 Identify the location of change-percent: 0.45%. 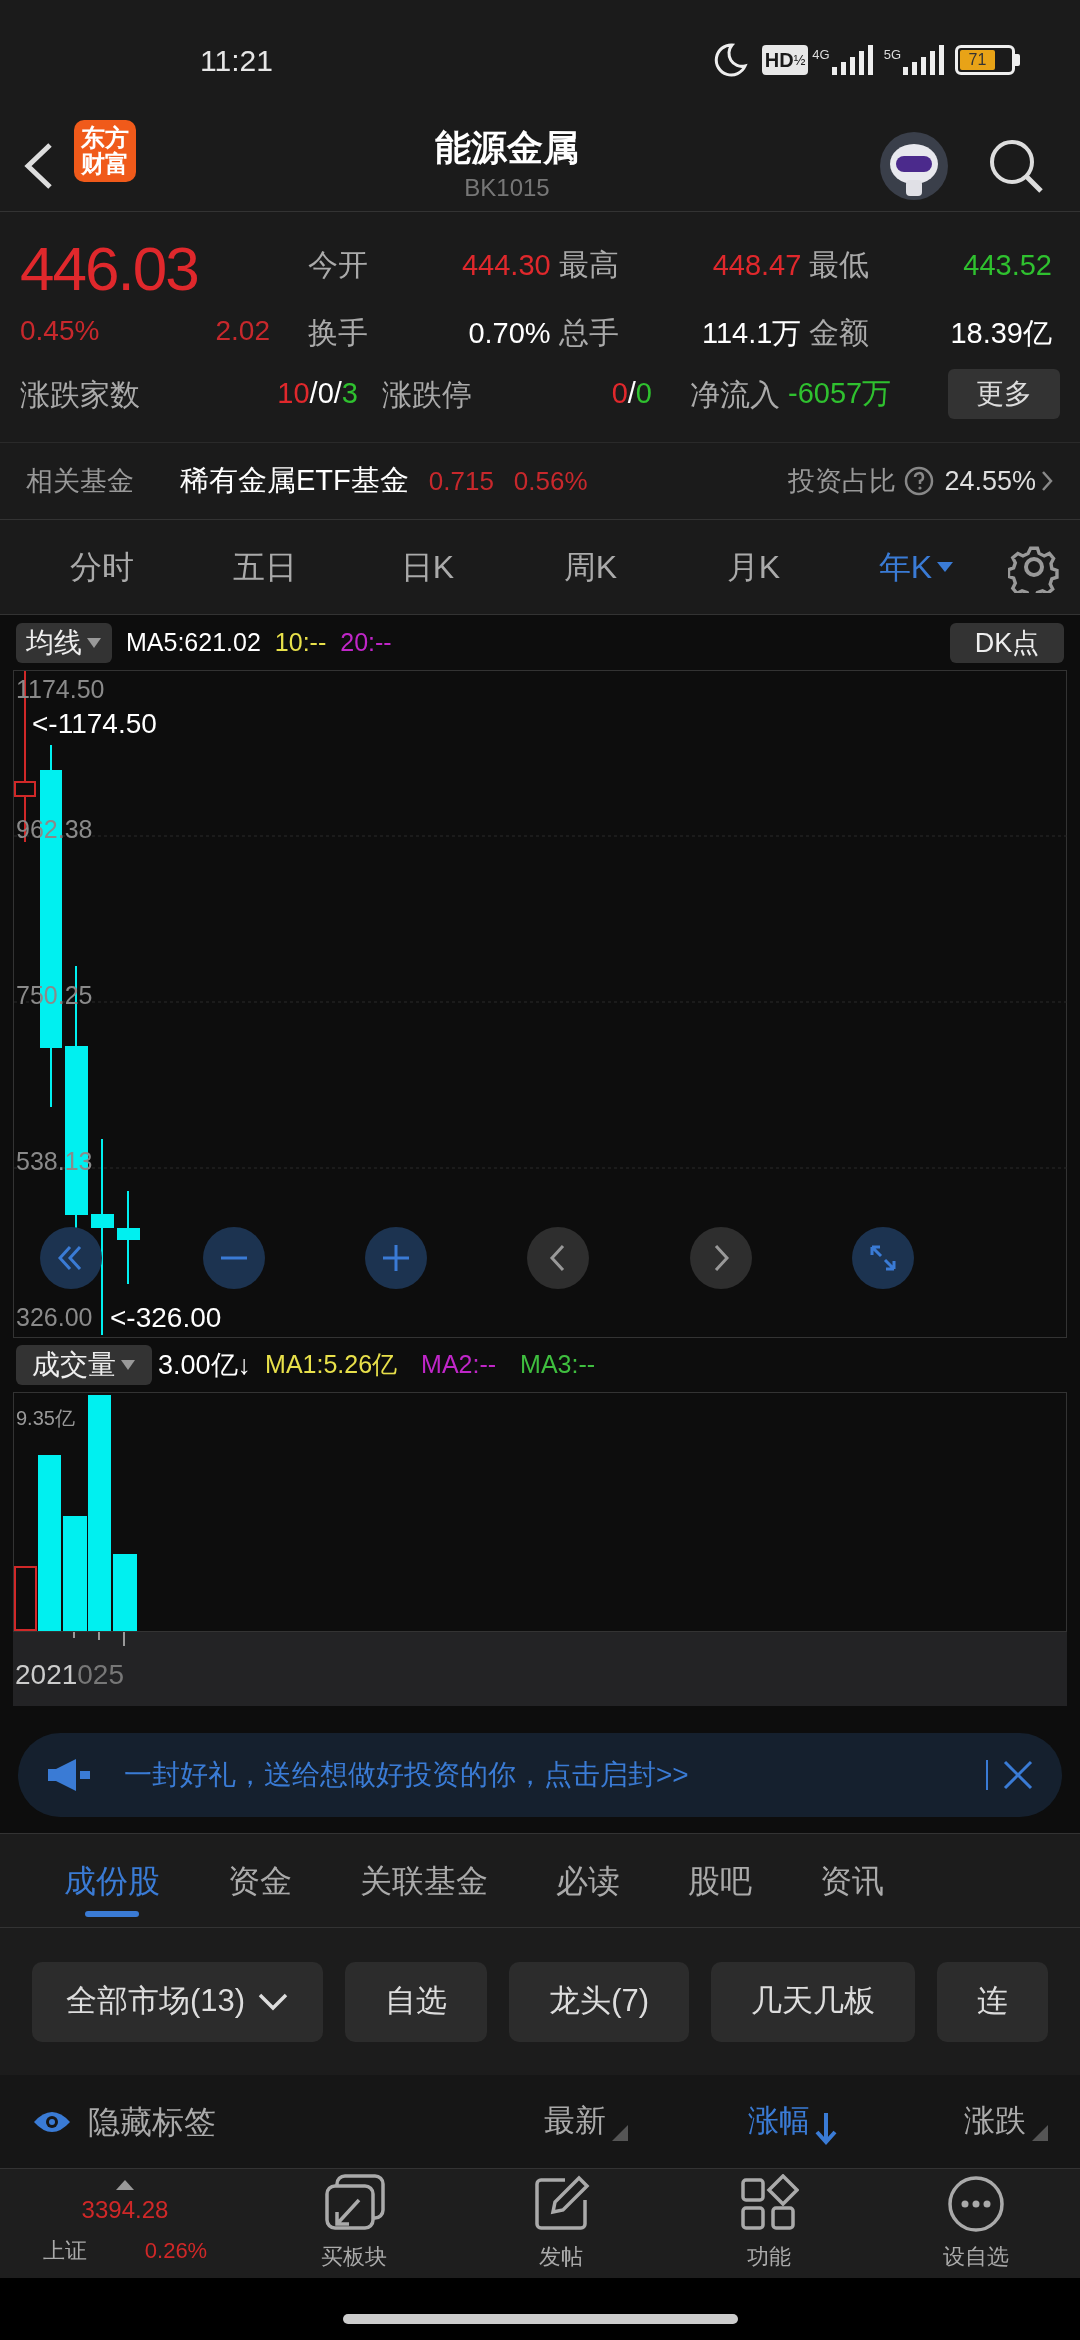
(60, 331).